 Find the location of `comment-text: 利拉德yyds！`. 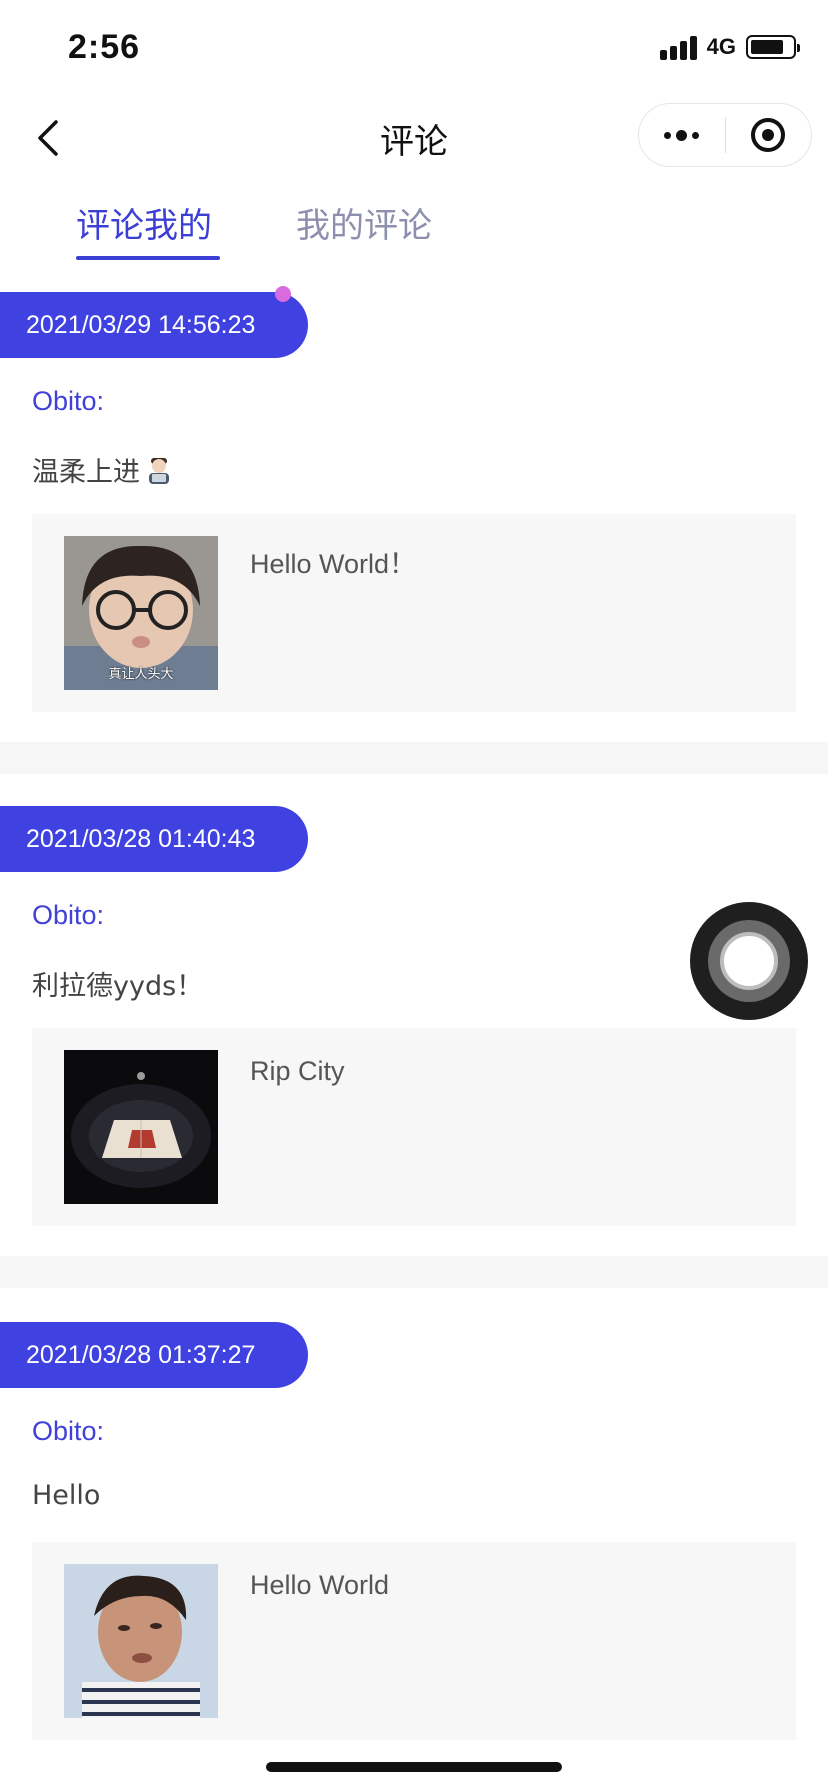

comment-text: 利拉德yyds！ is located at coordinates (117, 983).